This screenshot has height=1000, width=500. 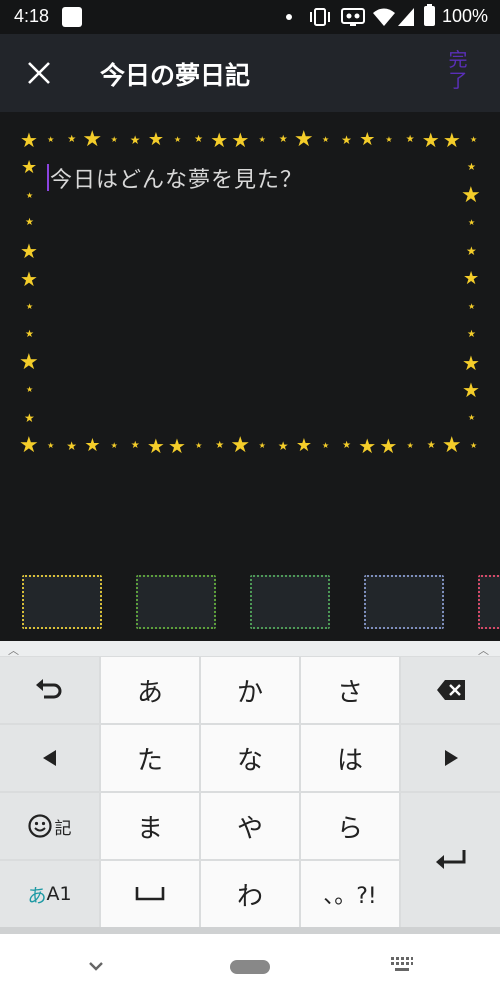 I want to click on close-button, so click(x=39, y=73).